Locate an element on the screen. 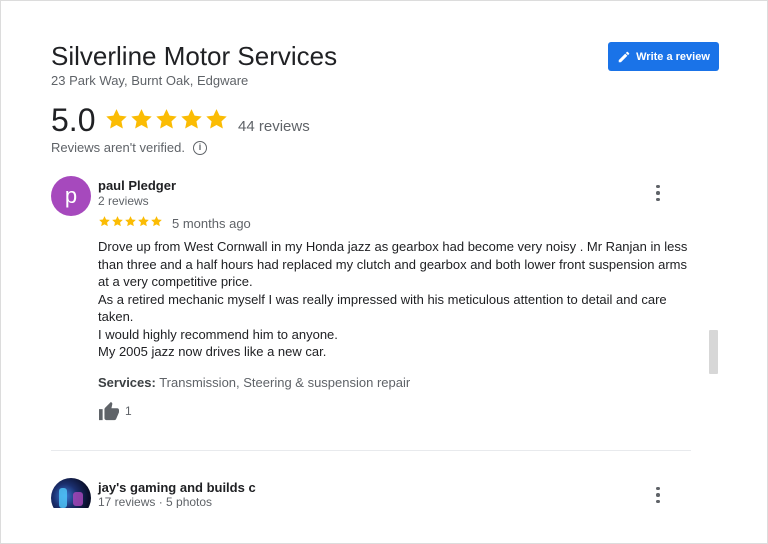 The image size is (768, 544). reviewer-name: paul Pledger is located at coordinates (137, 185).